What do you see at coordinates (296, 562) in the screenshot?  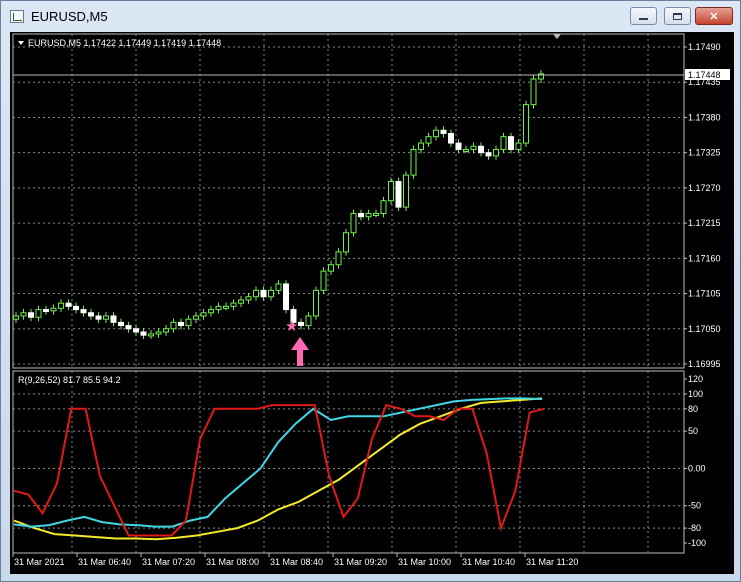 I see `time-tick-label: 31 Mar 08:40` at bounding box center [296, 562].